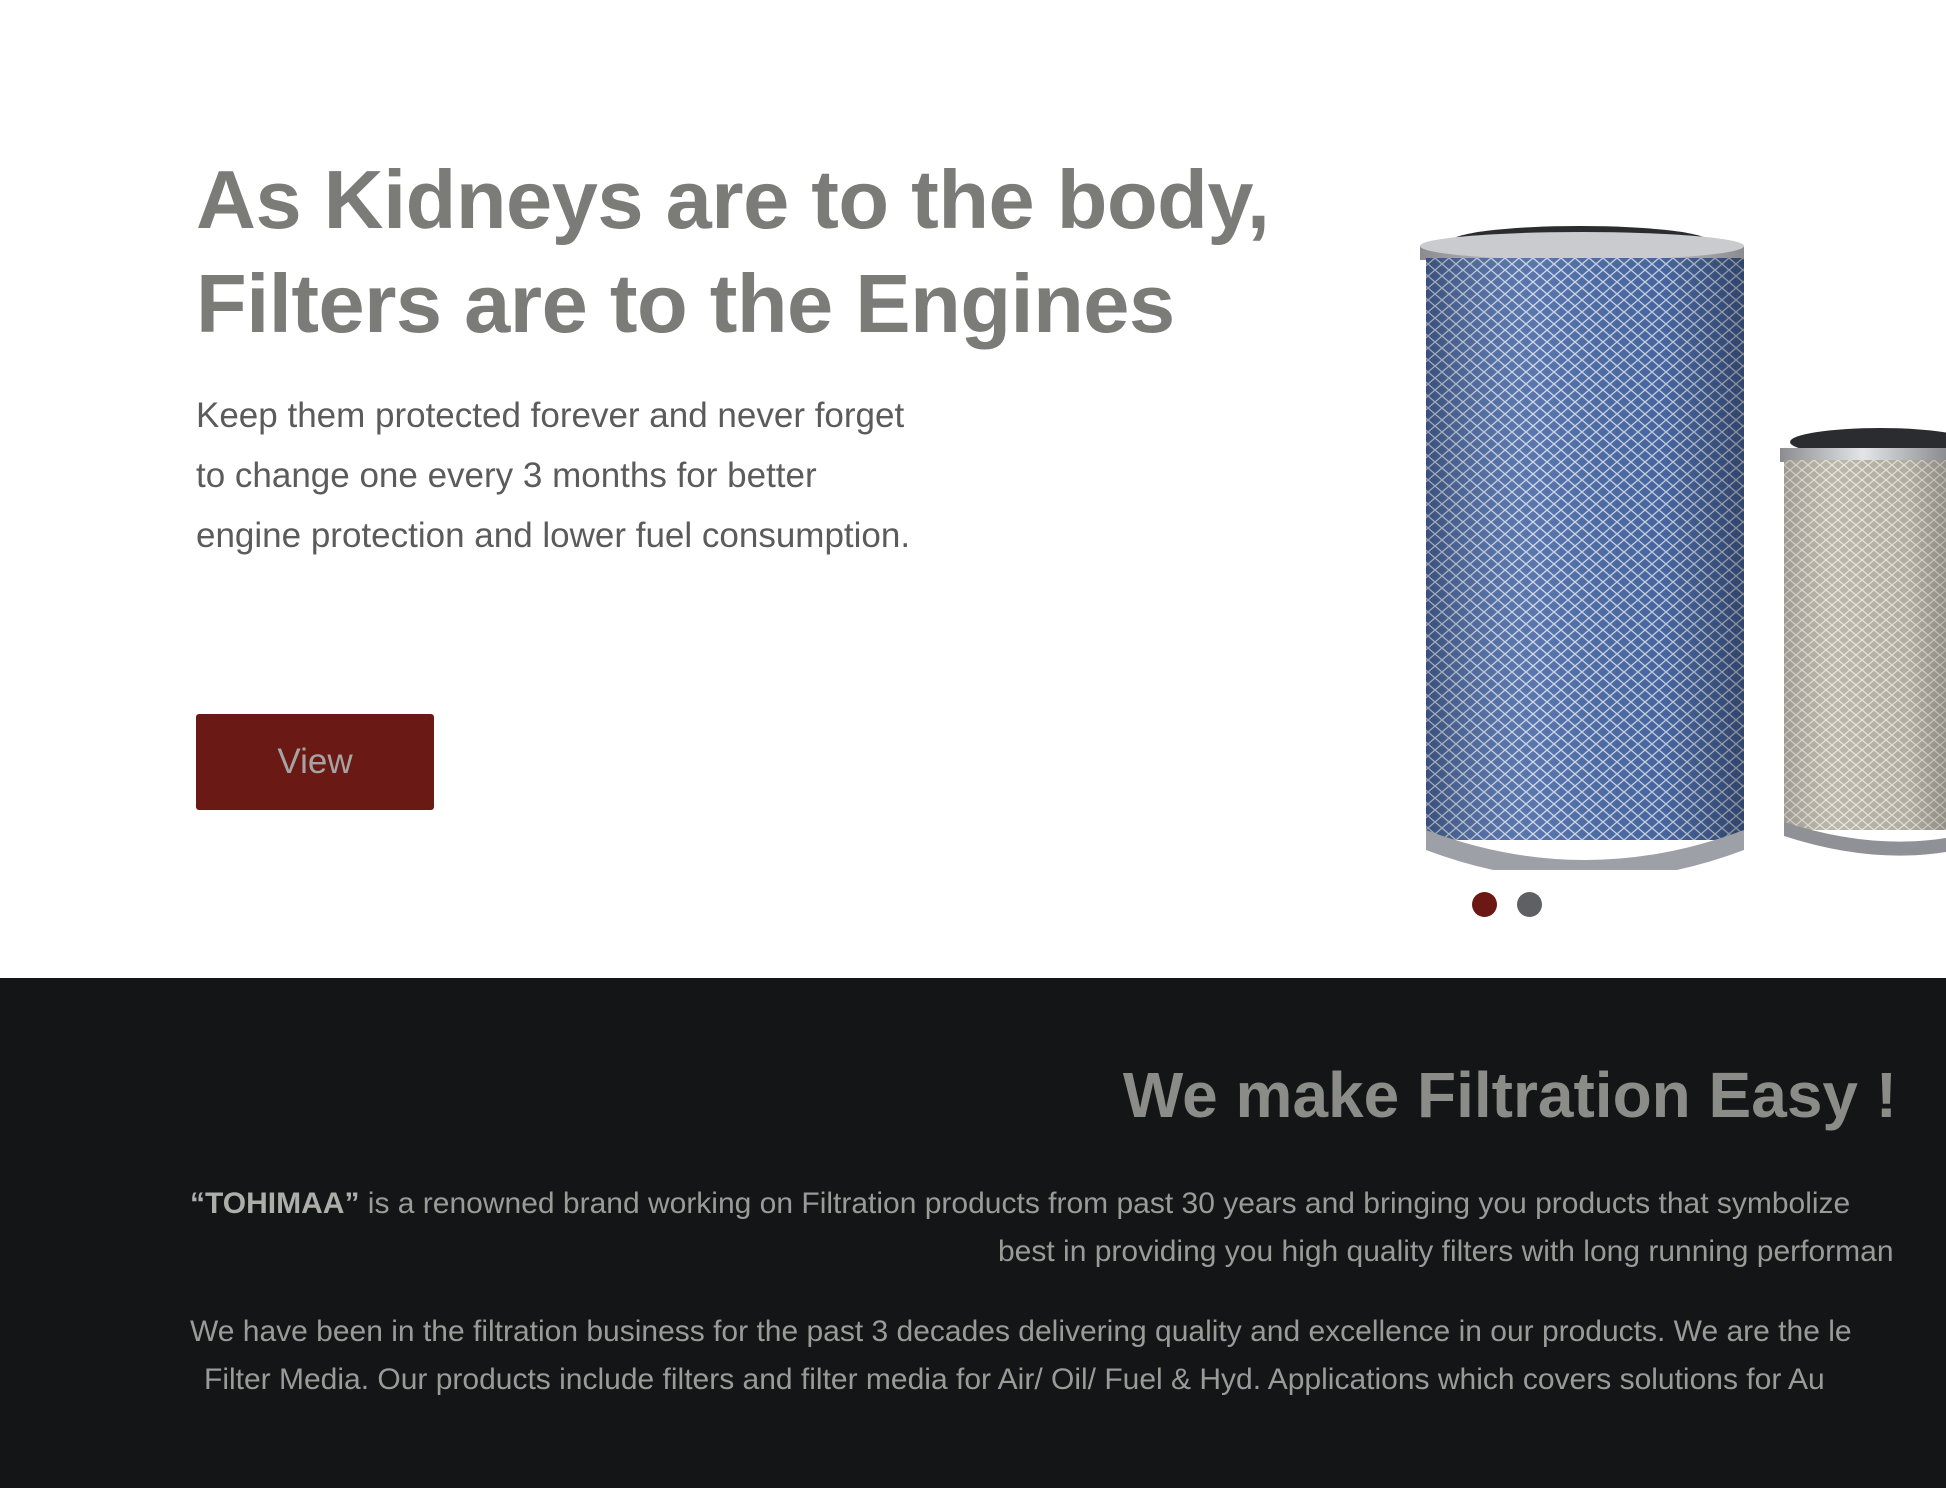 This screenshot has height=1488, width=1946. I want to click on brand-name: “TOHIMAA”, so click(275, 1203).